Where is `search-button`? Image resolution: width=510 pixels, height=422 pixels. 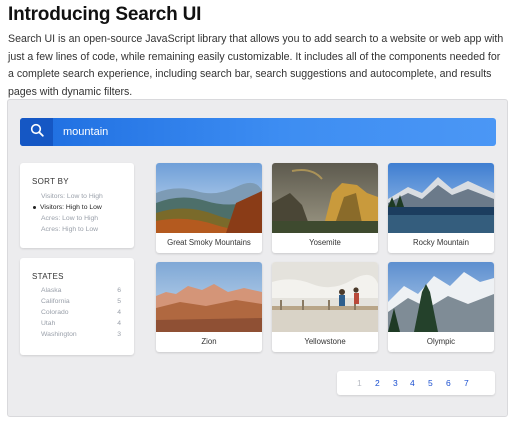
search-button is located at coordinates (36, 132).